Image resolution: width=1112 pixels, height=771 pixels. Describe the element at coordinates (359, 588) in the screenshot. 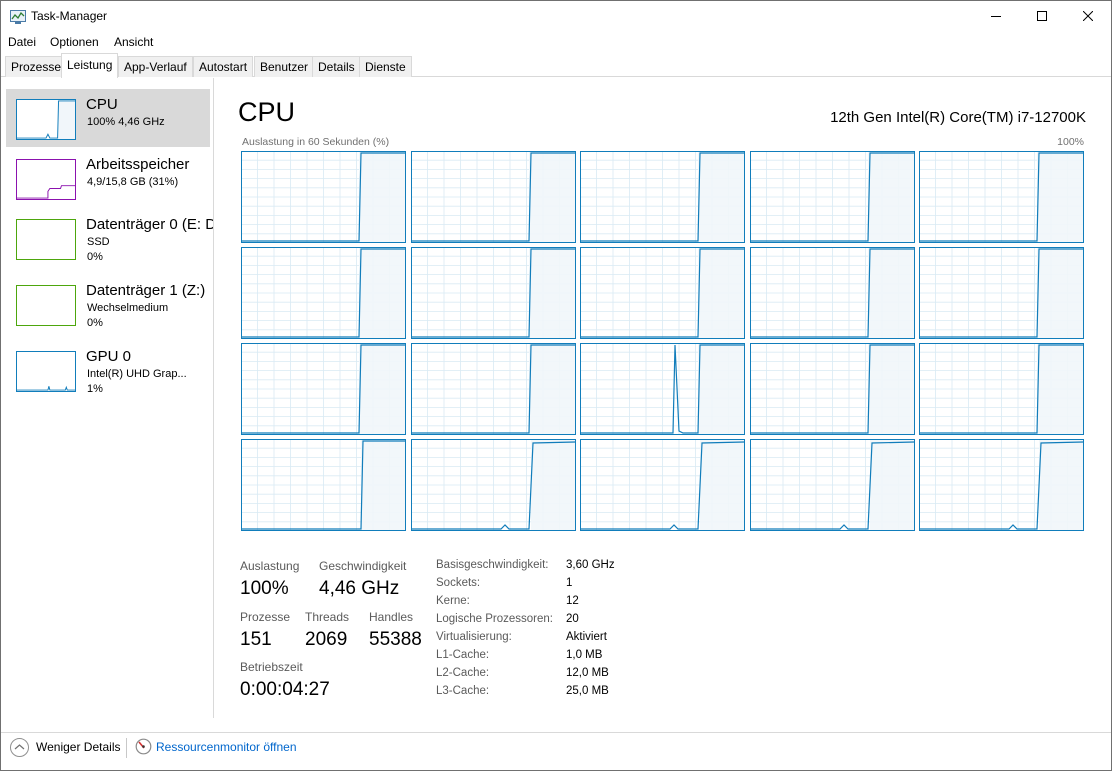

I see `geschwindigkeit-value: 4,46 GHz` at that location.